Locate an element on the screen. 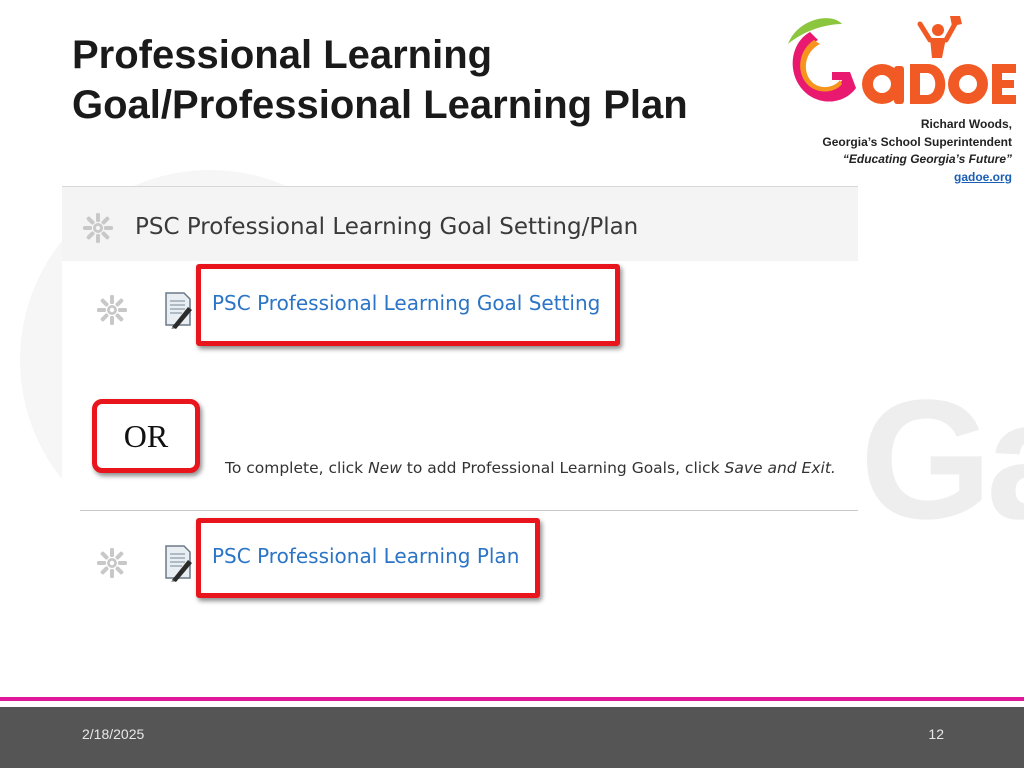  slide-footer: 2/18/2025 12 is located at coordinates (512, 737).